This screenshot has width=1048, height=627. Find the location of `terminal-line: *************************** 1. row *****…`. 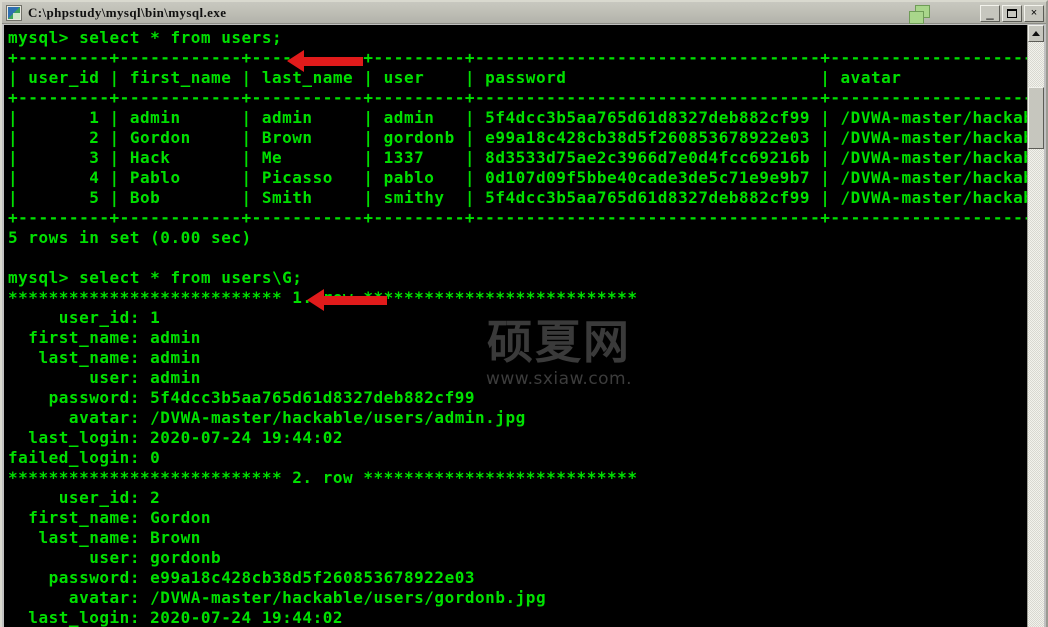

terminal-line: *************************** 1. row *****… is located at coordinates (323, 297).